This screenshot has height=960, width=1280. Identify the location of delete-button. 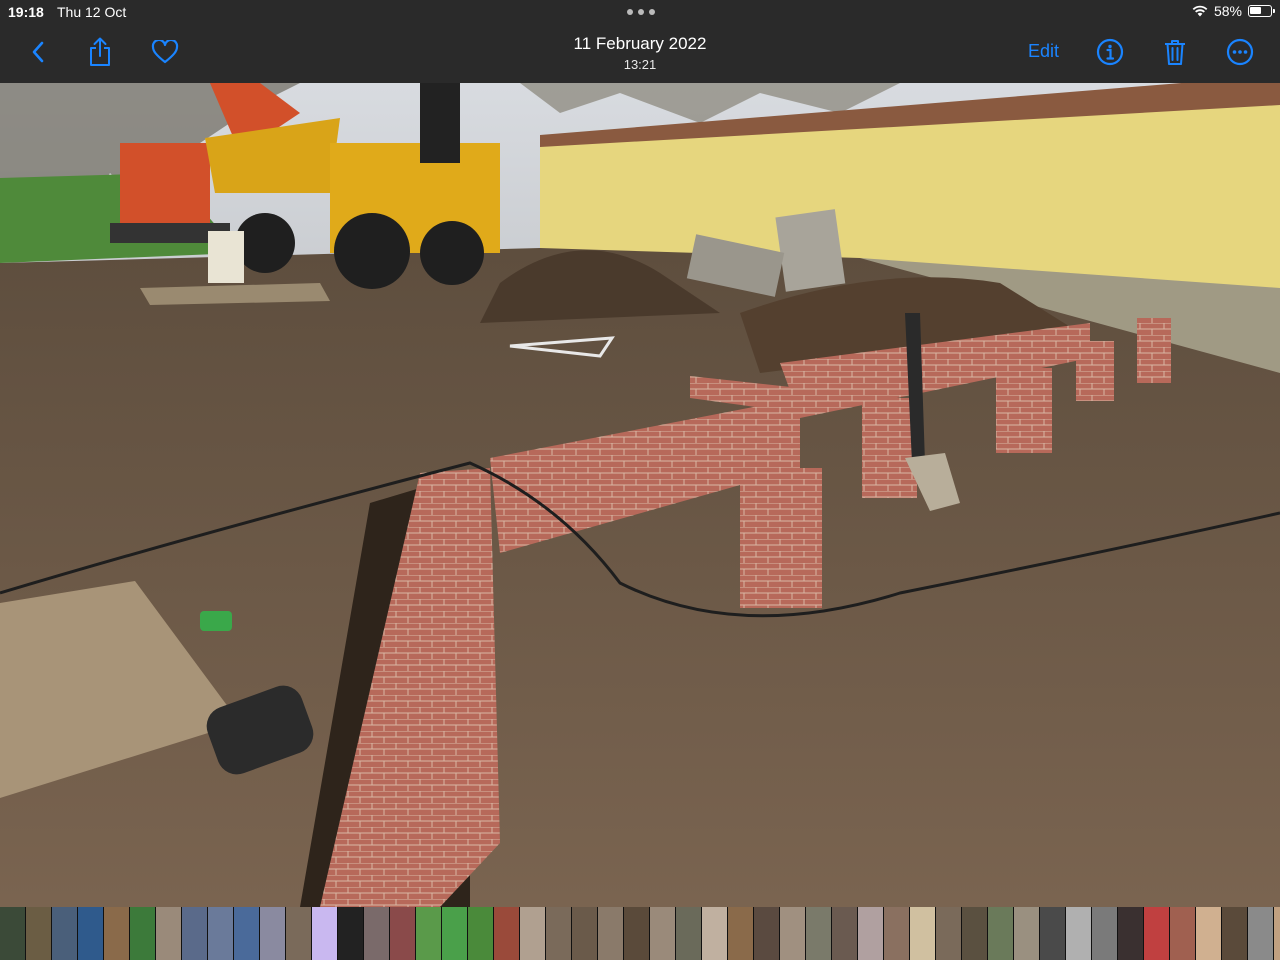
(1175, 52).